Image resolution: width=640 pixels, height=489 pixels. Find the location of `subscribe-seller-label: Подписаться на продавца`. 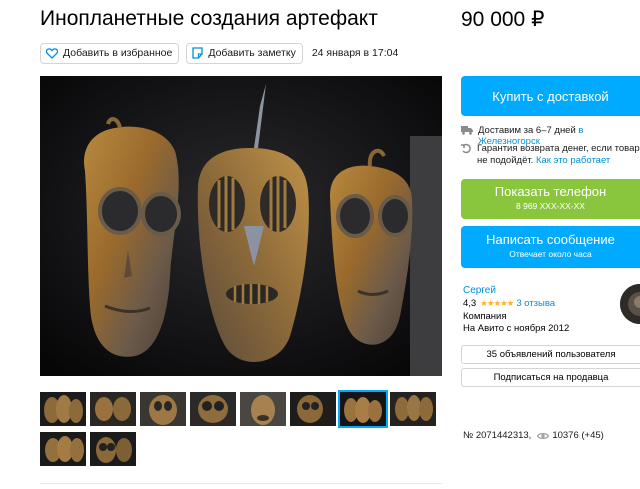

subscribe-seller-label: Подписаться на продавца is located at coordinates (551, 377).